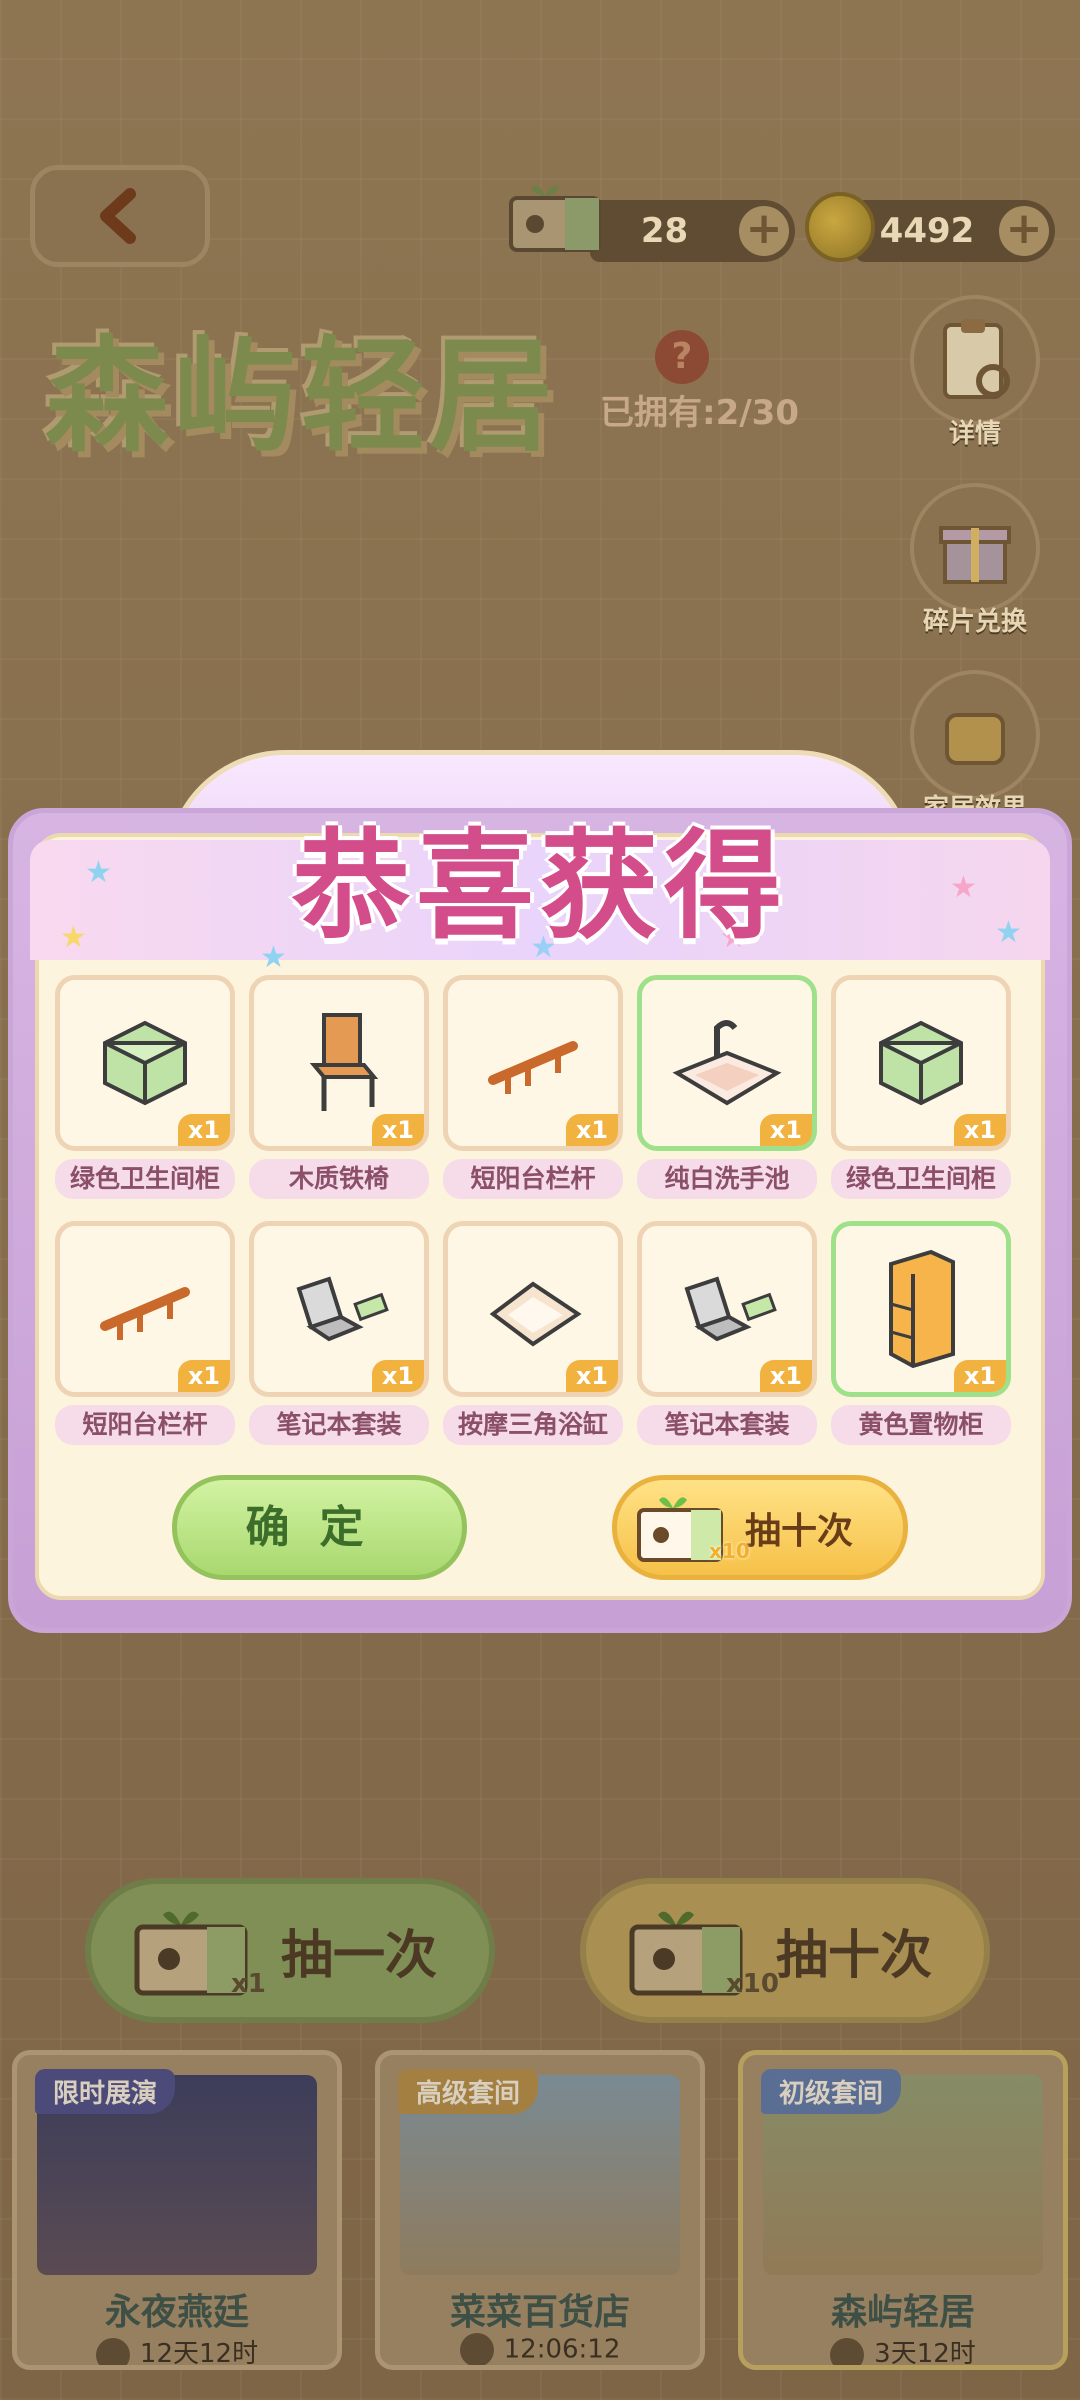  I want to click on draw-once-button: x1 抽一次, so click(290, 1950).